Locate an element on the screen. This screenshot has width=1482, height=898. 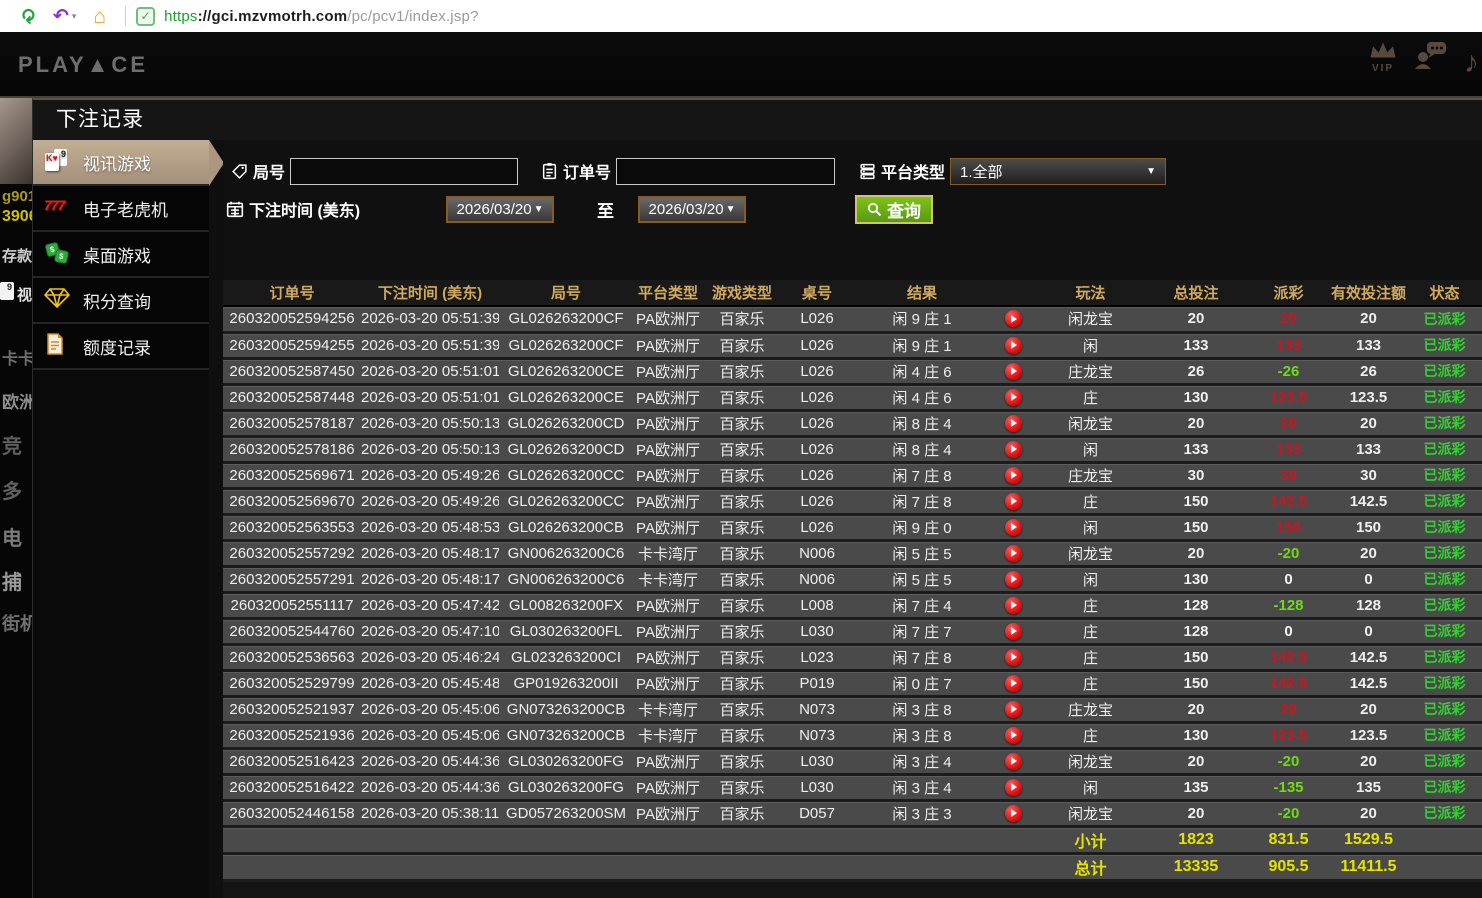
secure-shield-icon: ✓ is located at coordinates (146, 16).